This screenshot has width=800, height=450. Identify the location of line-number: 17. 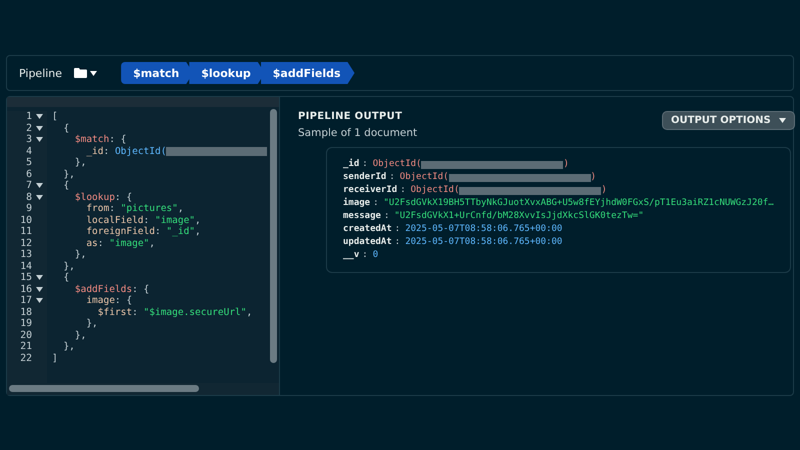
(26, 300).